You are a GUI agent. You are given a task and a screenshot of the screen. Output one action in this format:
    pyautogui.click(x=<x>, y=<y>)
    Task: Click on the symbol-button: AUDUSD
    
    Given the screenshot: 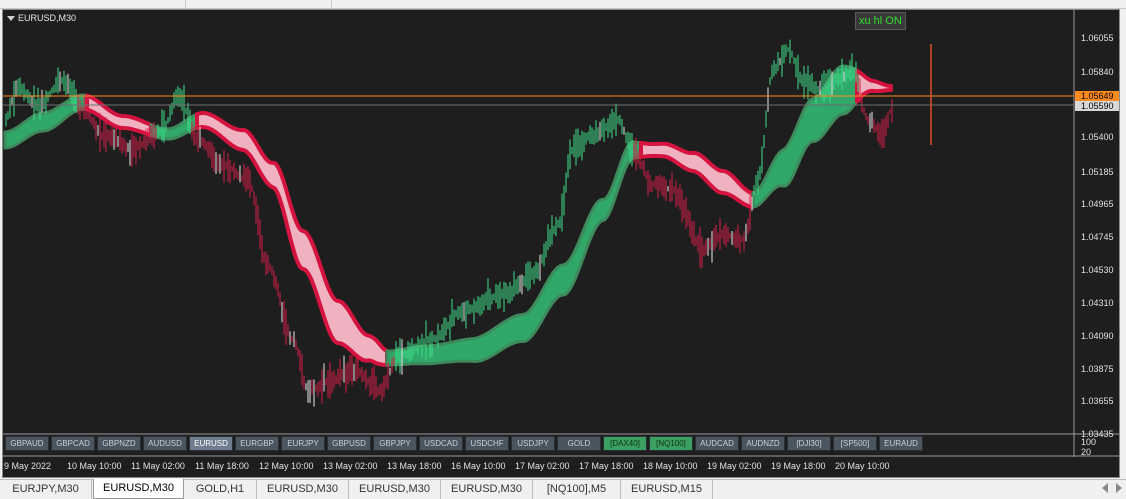 What is the action you would take?
    pyautogui.click(x=165, y=443)
    